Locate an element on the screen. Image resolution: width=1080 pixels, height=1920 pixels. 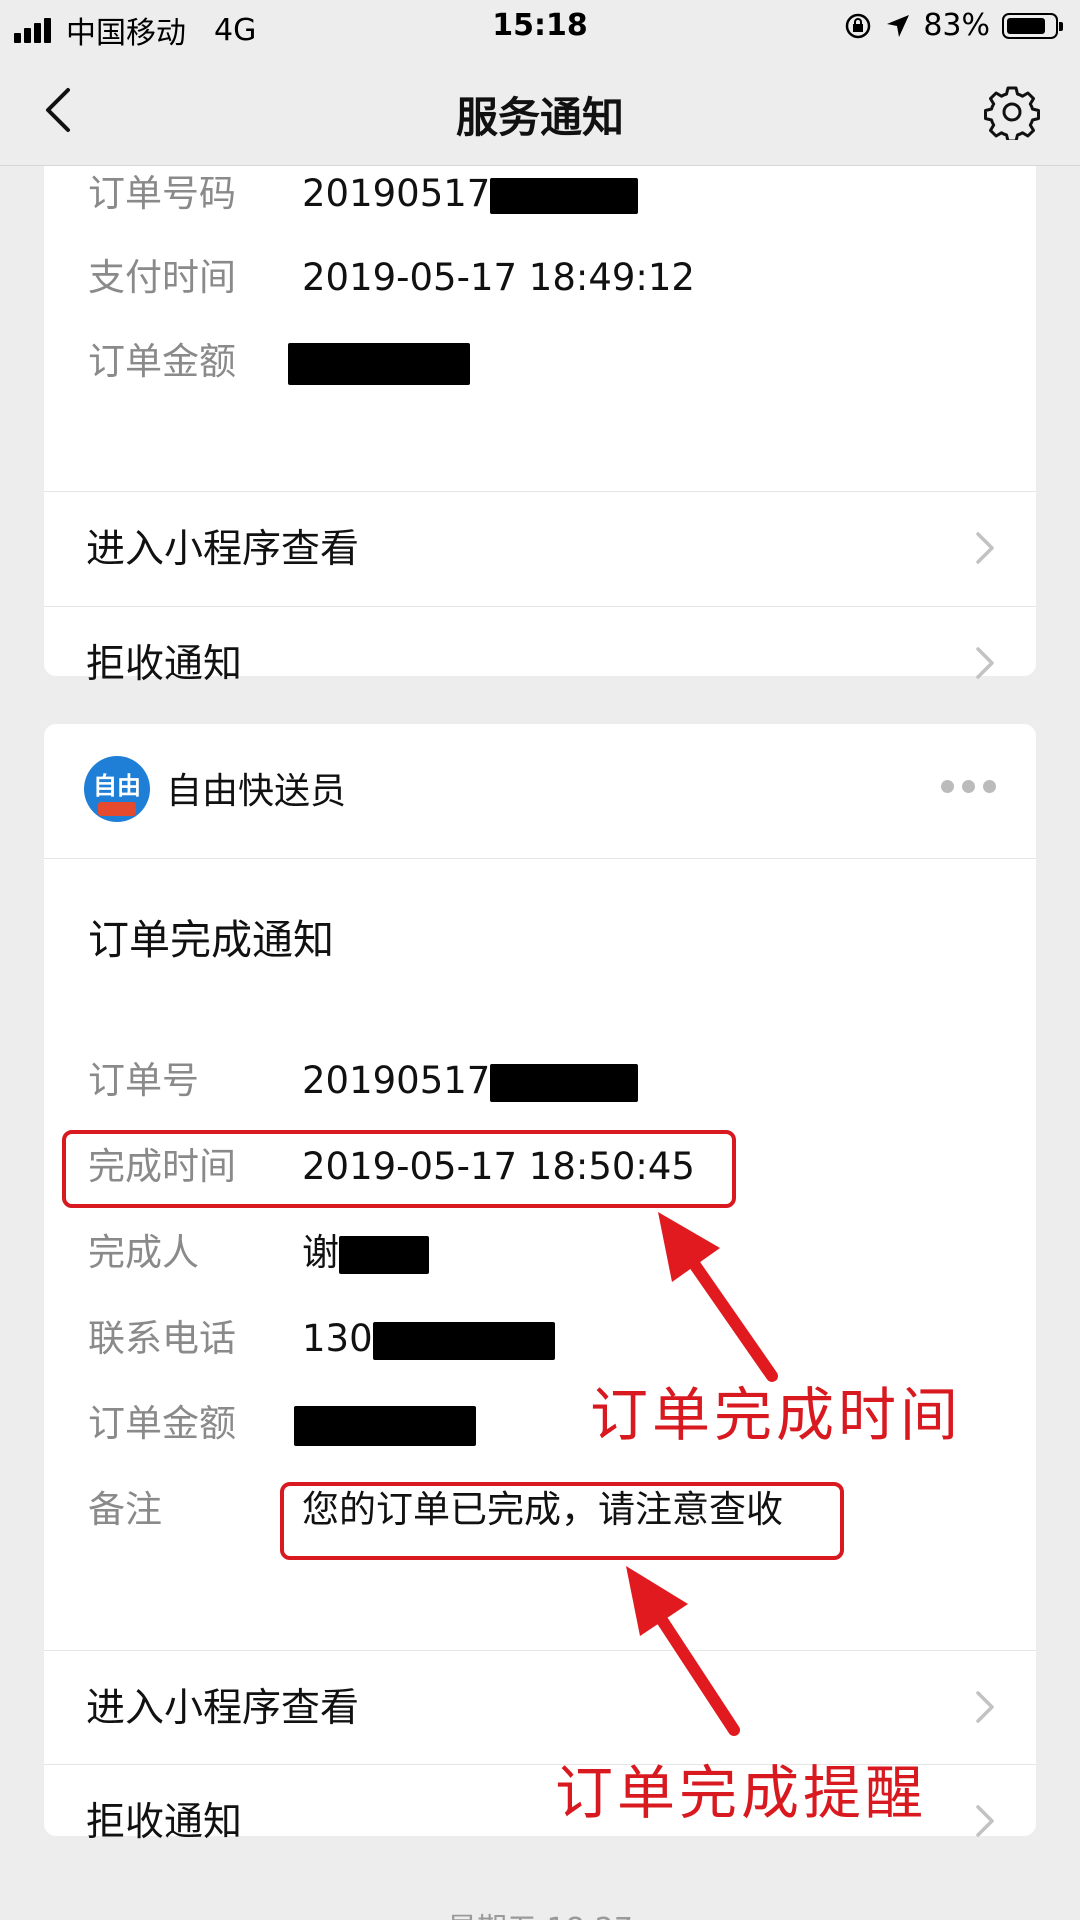
field-value: 2019-05-17 18:49:12 is located at coordinates (498, 277).